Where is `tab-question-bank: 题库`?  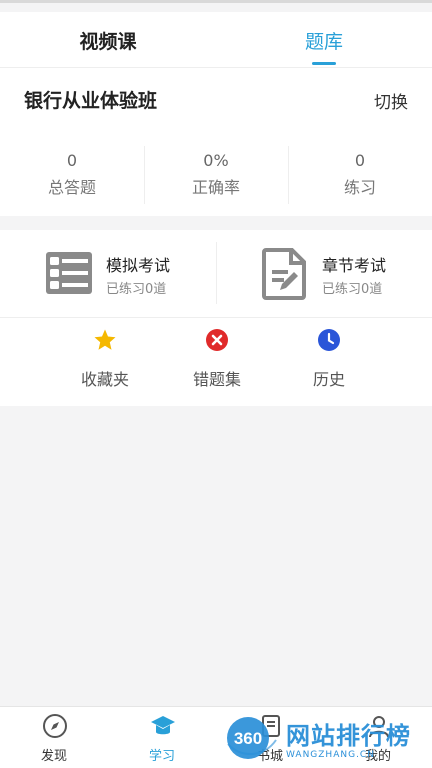
tab-question-bank: 题库 is located at coordinates (324, 40).